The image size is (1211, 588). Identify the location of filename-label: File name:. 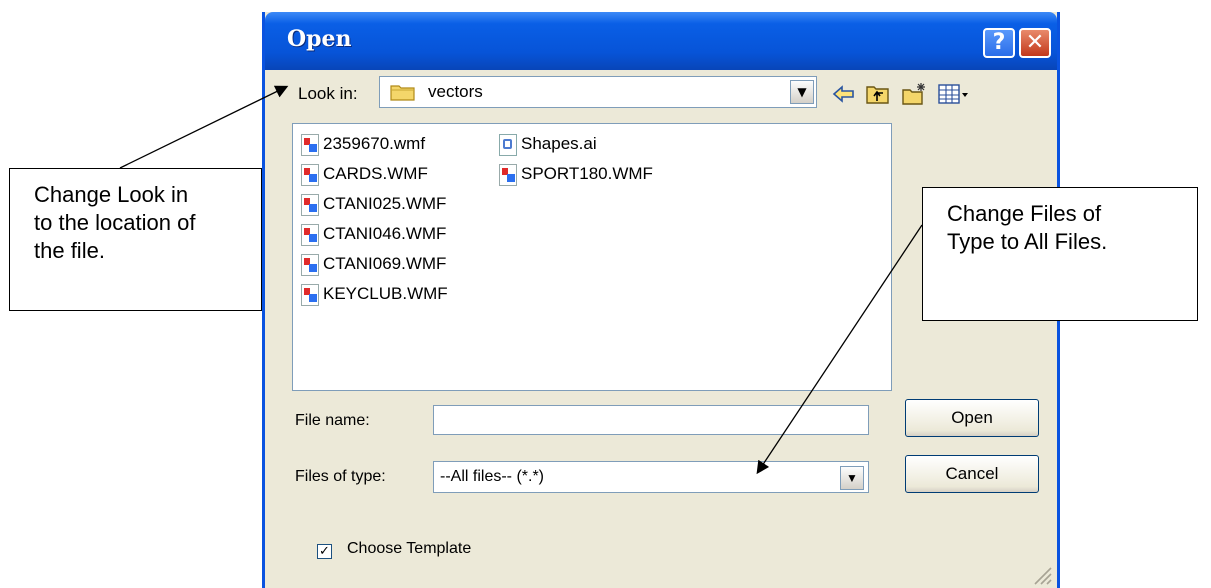
(332, 420).